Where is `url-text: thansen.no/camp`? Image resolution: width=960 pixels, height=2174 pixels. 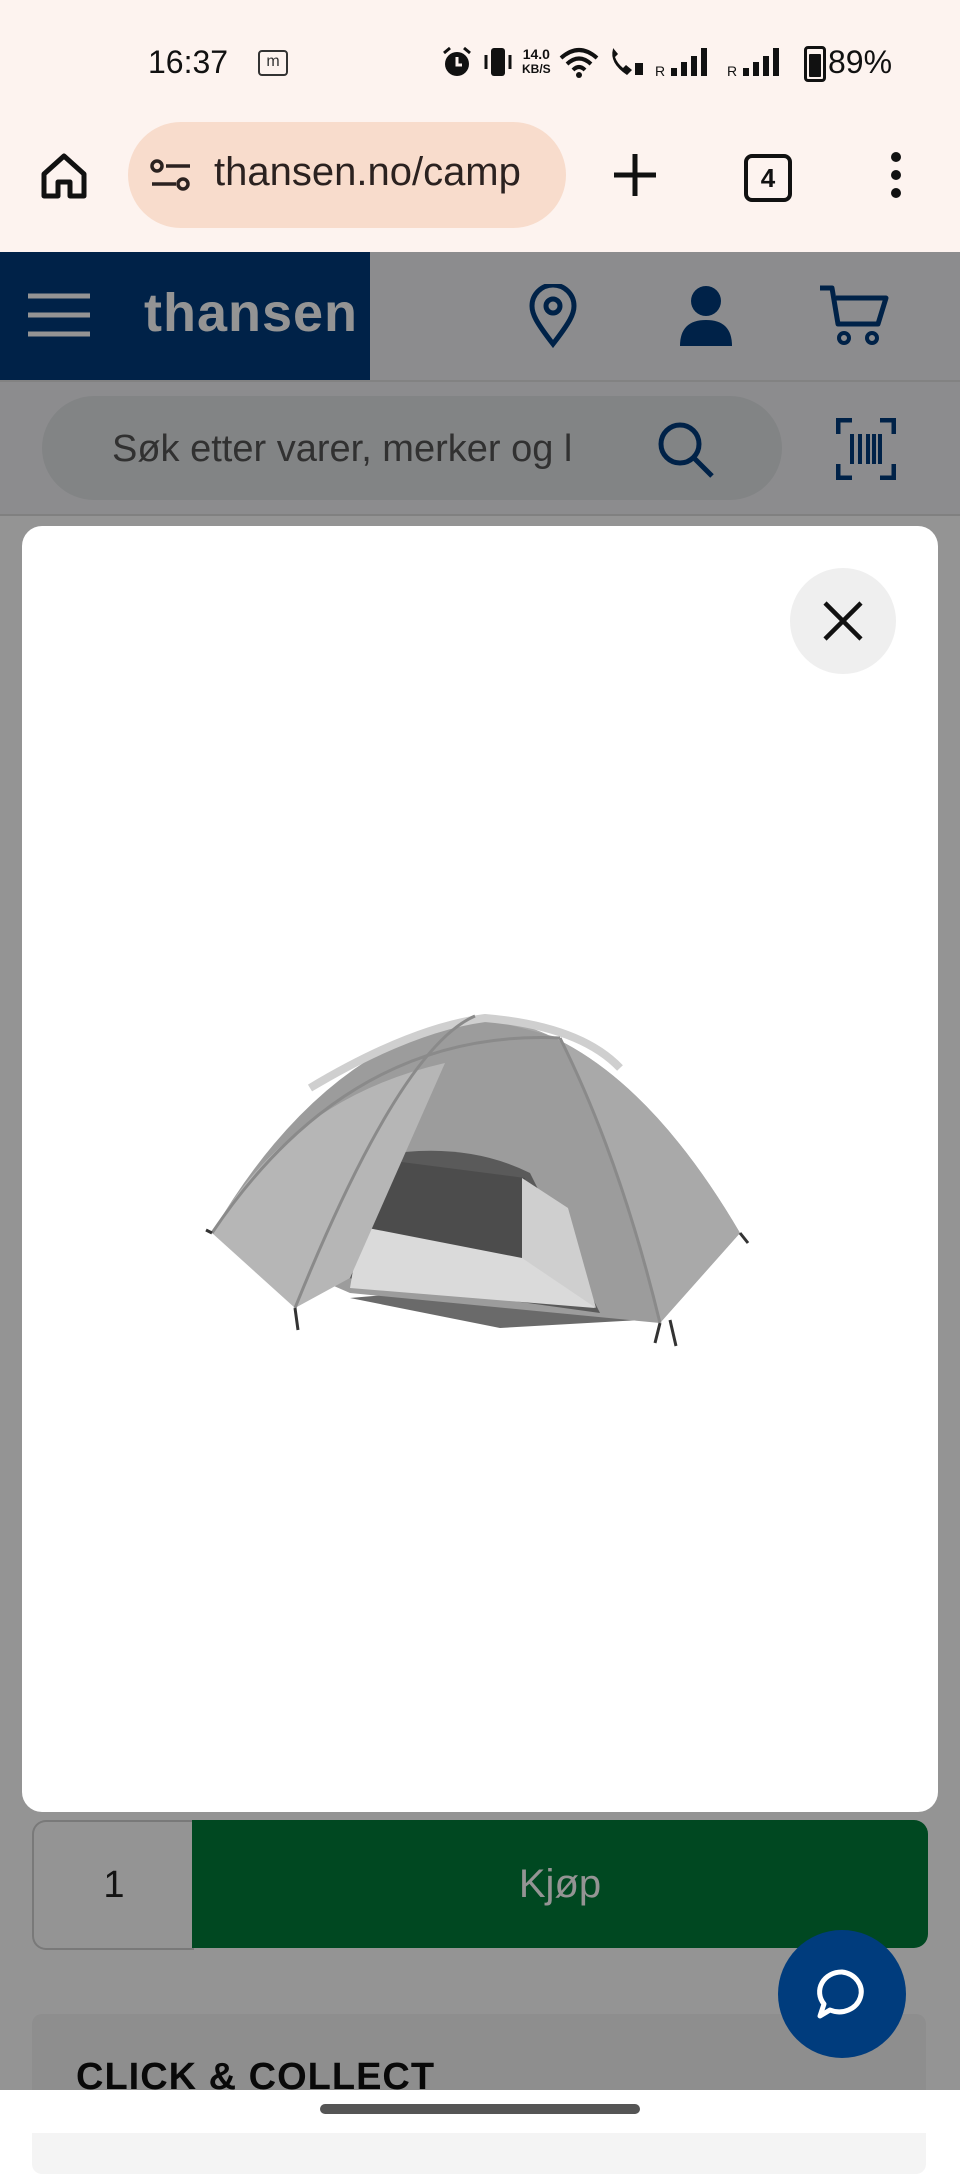 url-text: thansen.no/camp is located at coordinates (384, 172).